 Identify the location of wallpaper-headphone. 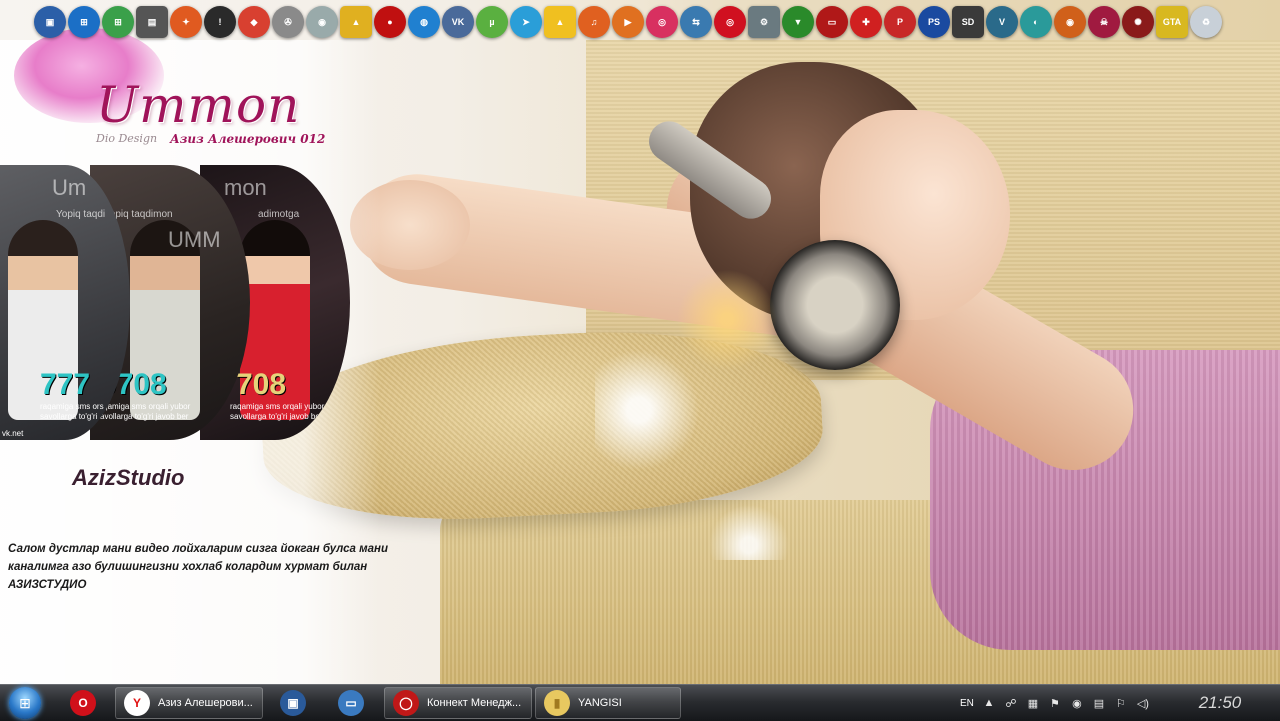
(835, 305).